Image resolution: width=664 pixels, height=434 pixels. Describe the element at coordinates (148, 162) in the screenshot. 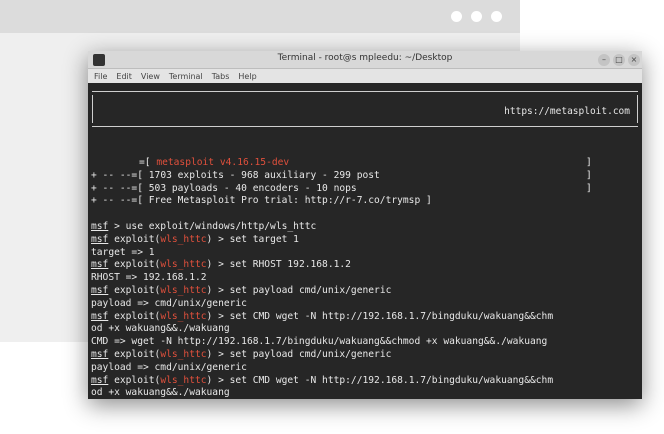

I see `banner-prefix: =[` at that location.